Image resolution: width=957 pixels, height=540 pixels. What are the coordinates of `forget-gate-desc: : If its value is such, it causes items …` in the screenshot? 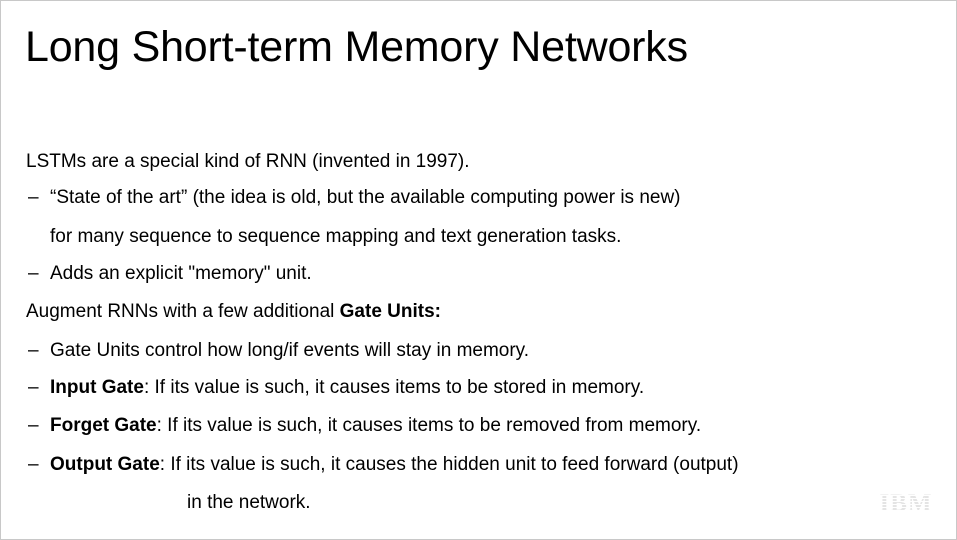 It's located at (429, 425).